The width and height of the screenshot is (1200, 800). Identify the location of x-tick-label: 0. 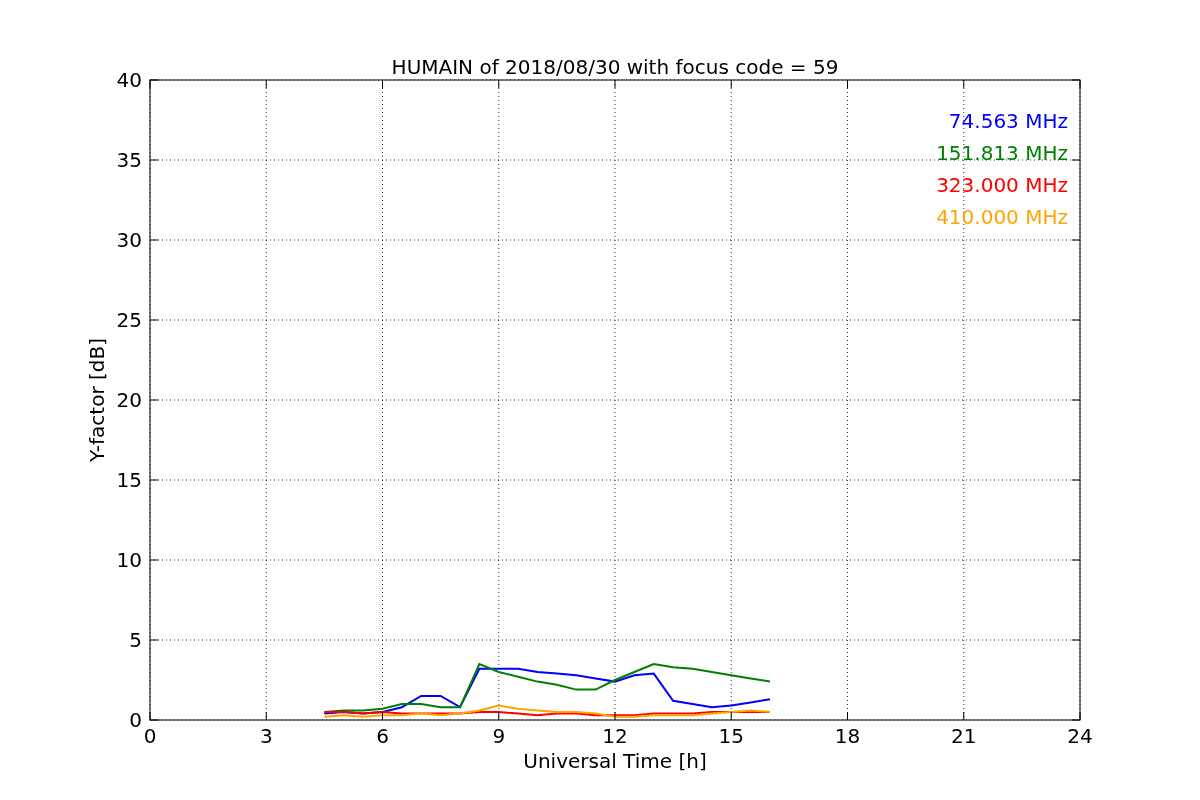
(150, 736).